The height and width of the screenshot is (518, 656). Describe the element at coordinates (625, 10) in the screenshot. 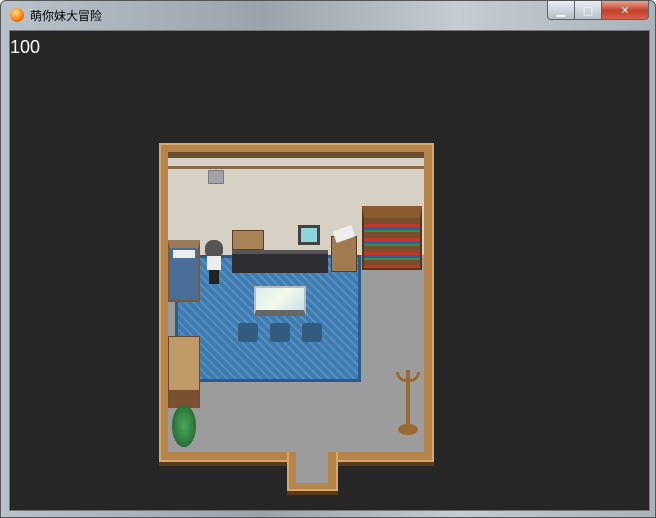

I see `close-button: ✕` at that location.